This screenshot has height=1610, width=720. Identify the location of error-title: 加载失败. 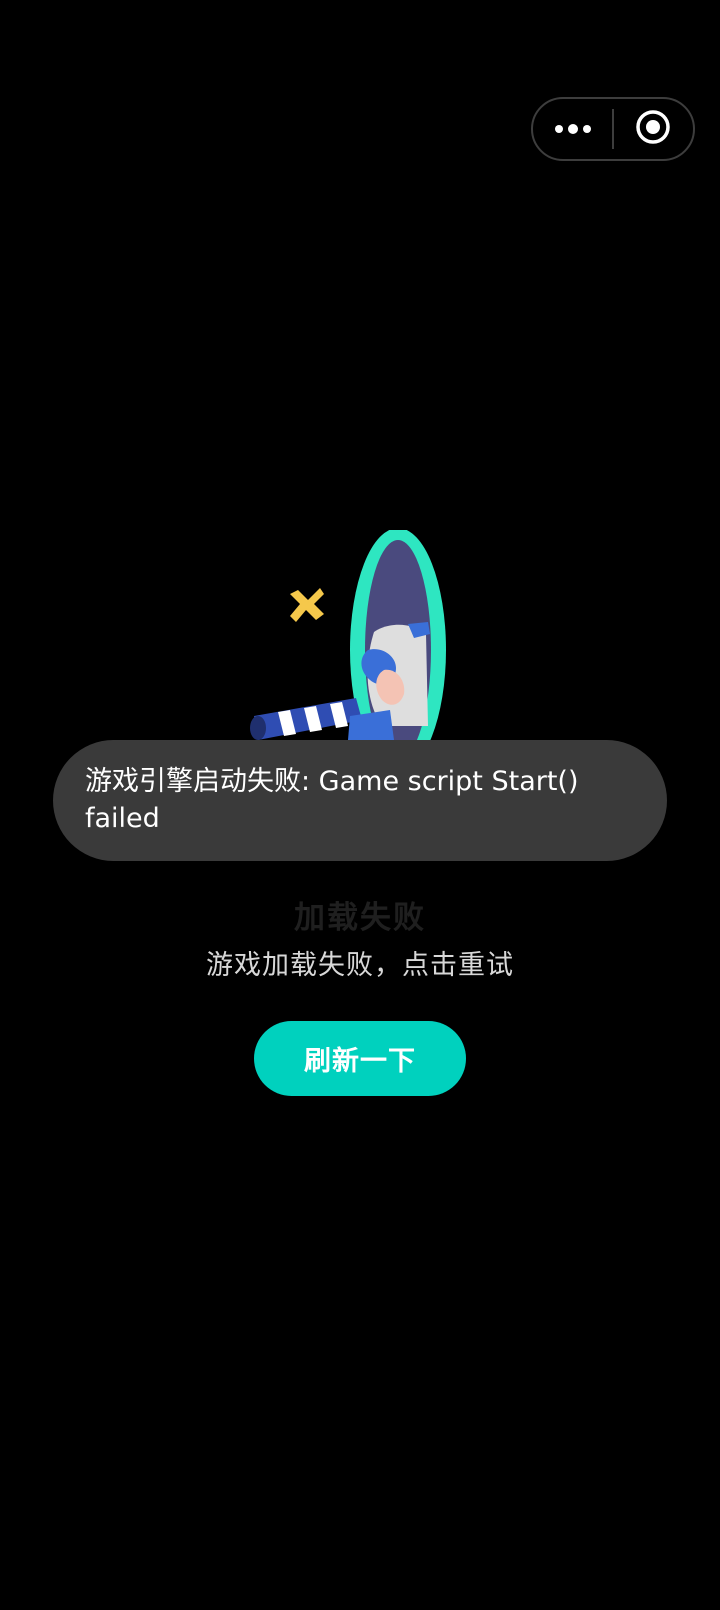
(360, 918).